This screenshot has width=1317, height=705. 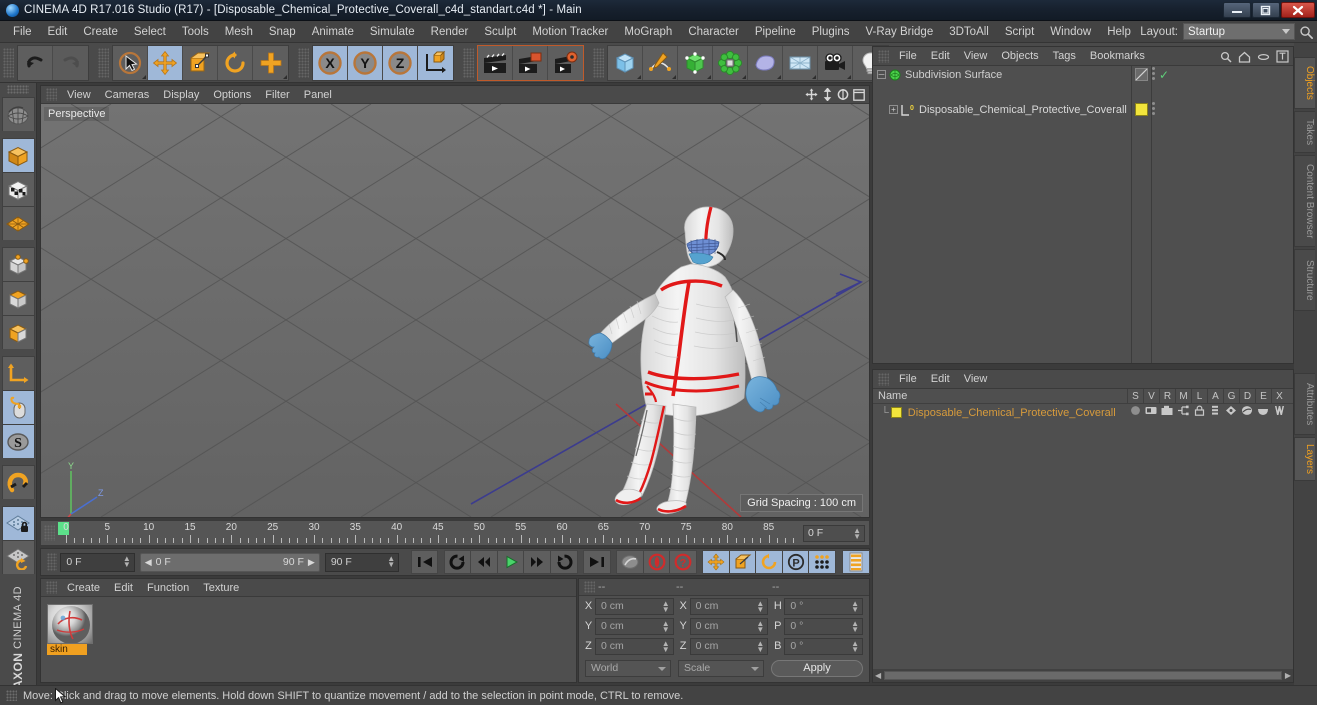 What do you see at coordinates (878, 675) in the screenshot?
I see `scroll-left-arrow-icon: ◀` at bounding box center [878, 675].